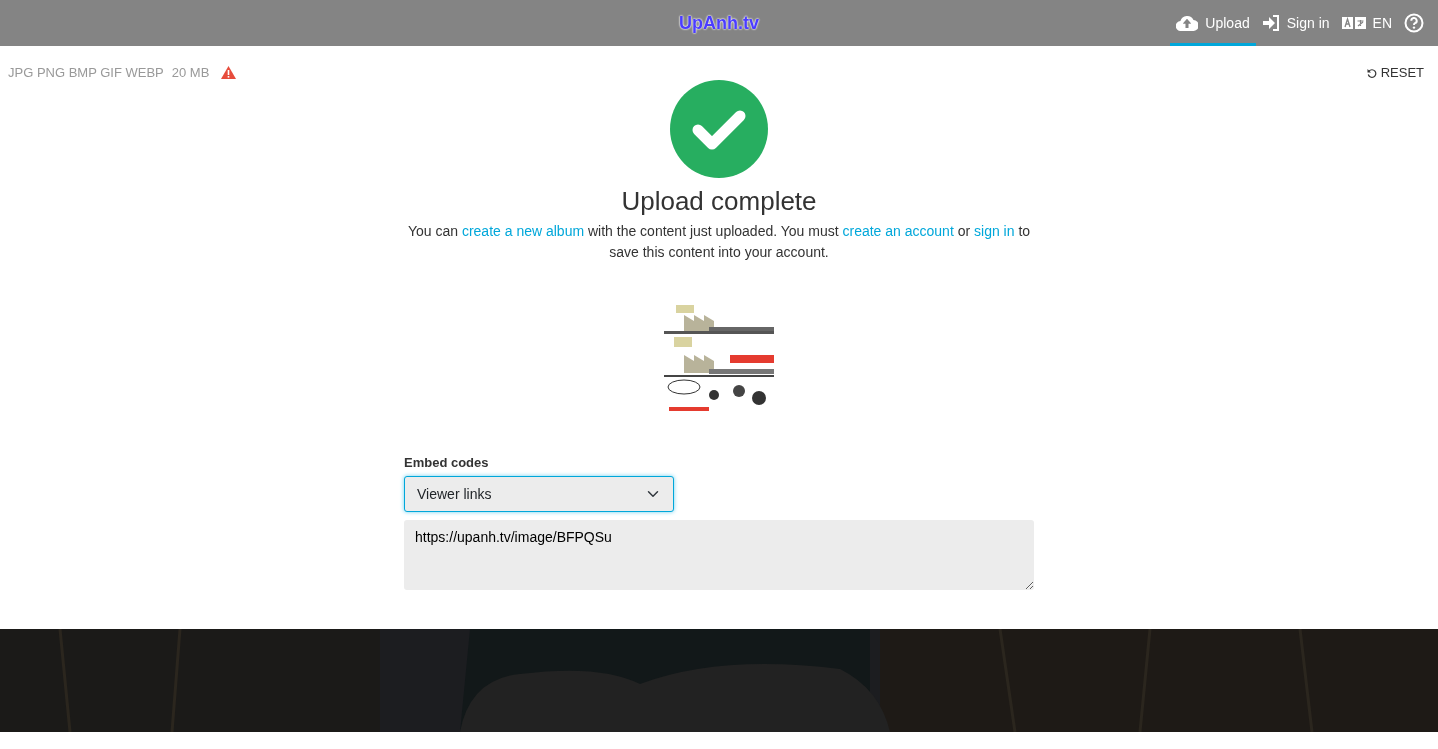 The width and height of the screenshot is (1438, 749). What do you see at coordinates (1295, 23) in the screenshot?
I see `signin-link: Sign in` at bounding box center [1295, 23].